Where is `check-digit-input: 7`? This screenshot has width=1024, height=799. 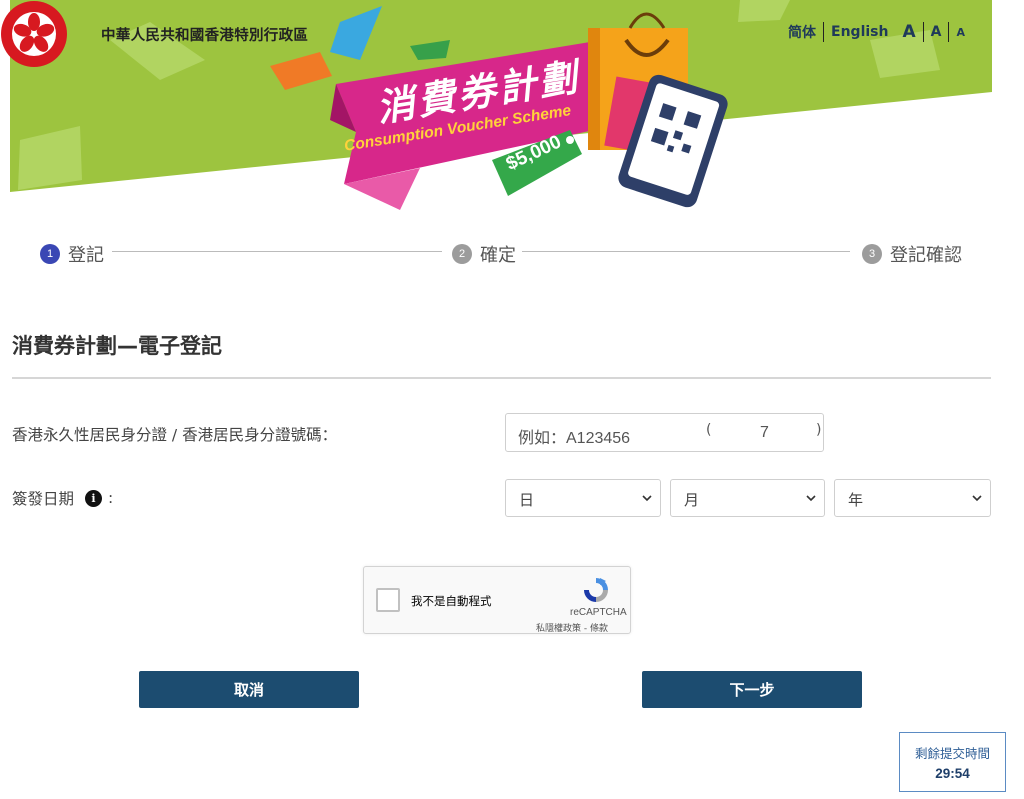 check-digit-input: 7 is located at coordinates (764, 433).